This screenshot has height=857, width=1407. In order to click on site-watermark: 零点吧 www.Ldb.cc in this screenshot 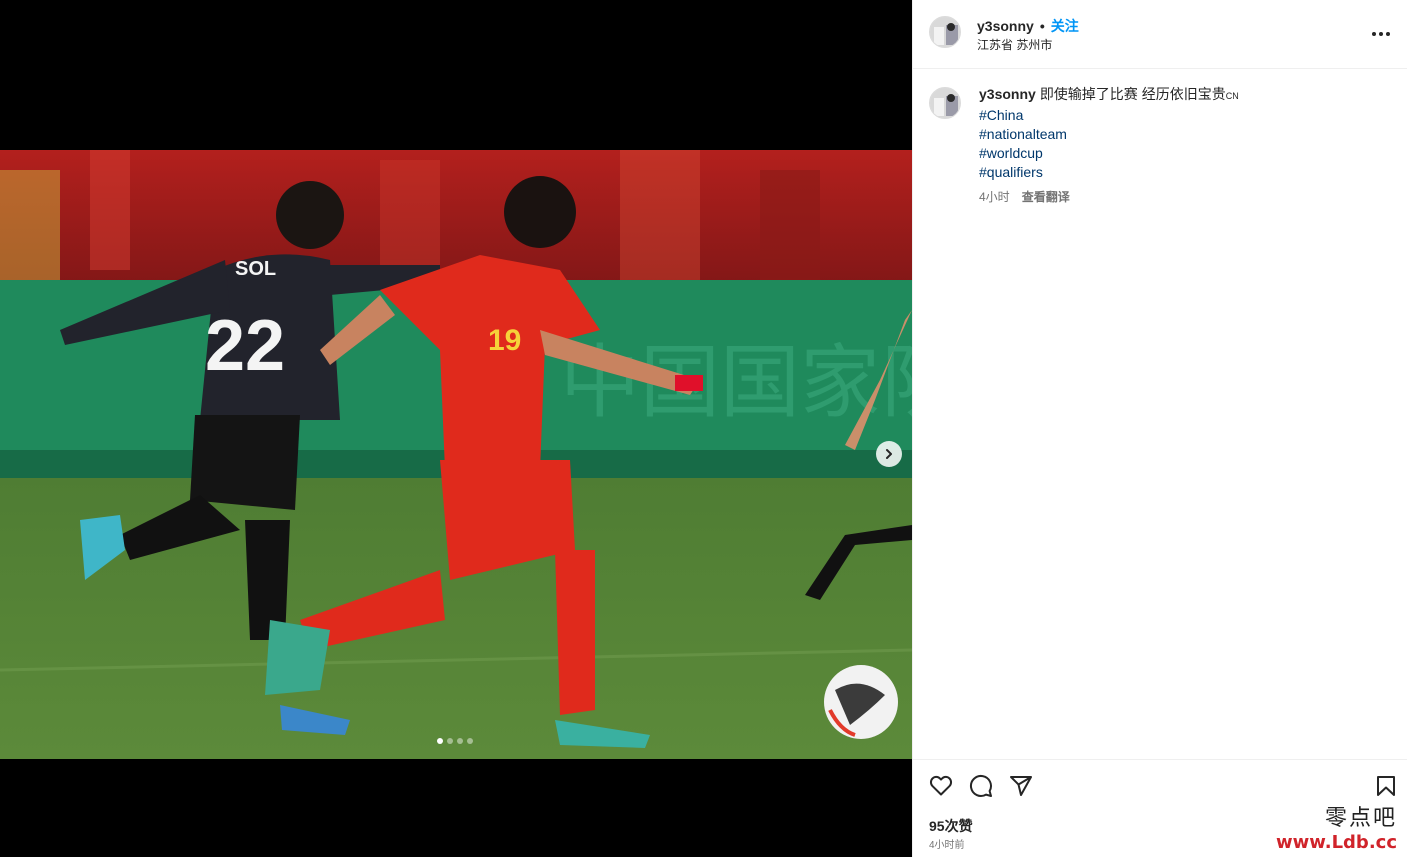, I will do `click(1336, 830)`.